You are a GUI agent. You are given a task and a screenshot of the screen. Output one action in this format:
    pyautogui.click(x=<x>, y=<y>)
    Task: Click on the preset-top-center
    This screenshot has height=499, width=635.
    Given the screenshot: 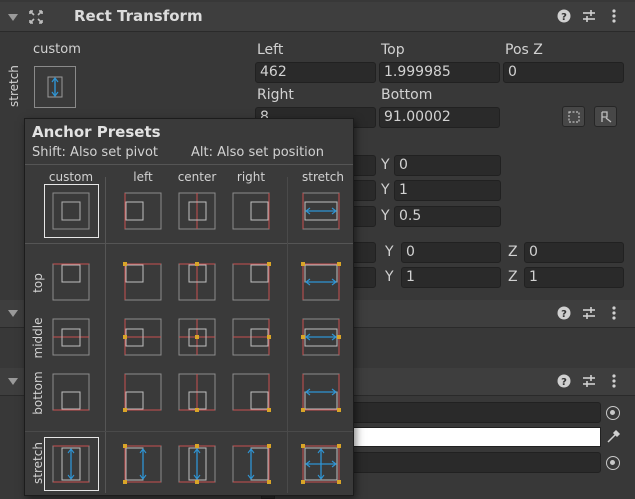 What is the action you would take?
    pyautogui.click(x=197, y=282)
    